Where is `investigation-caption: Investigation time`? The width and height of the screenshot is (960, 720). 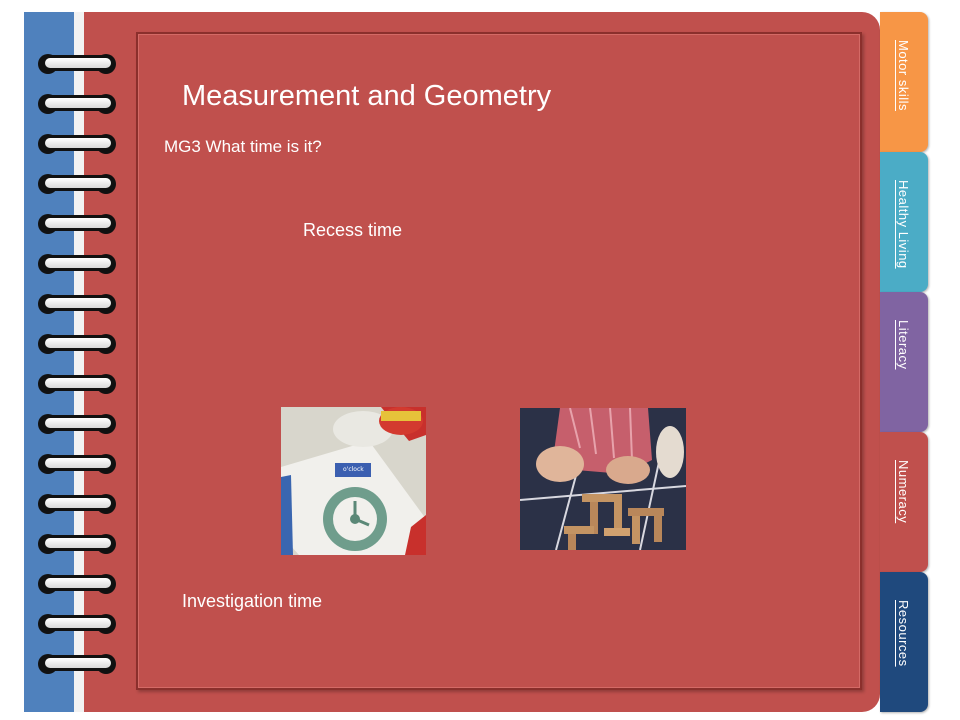 investigation-caption: Investigation time is located at coordinates (252, 601).